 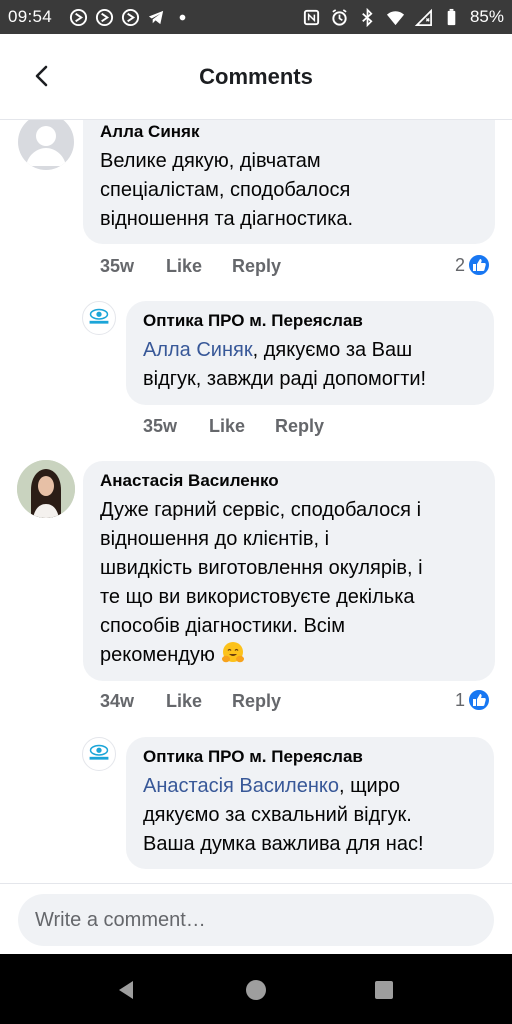 I want to click on battery-percent: 85%, so click(x=486, y=16).